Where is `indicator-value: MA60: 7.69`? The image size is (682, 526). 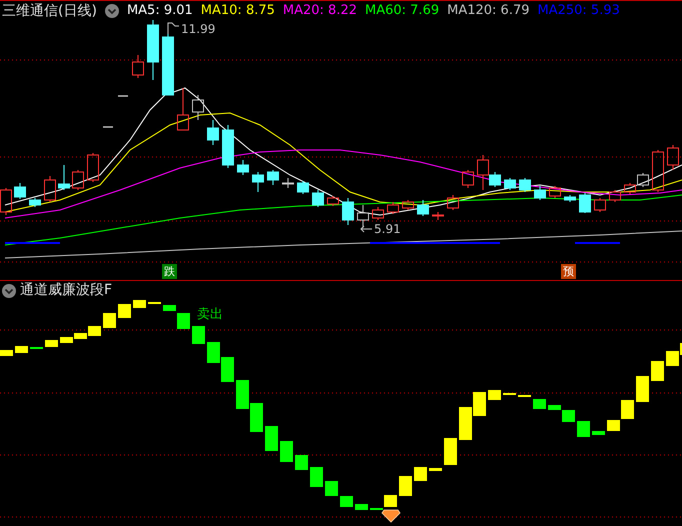
indicator-value: MA60: 7.69 is located at coordinates (402, 11).